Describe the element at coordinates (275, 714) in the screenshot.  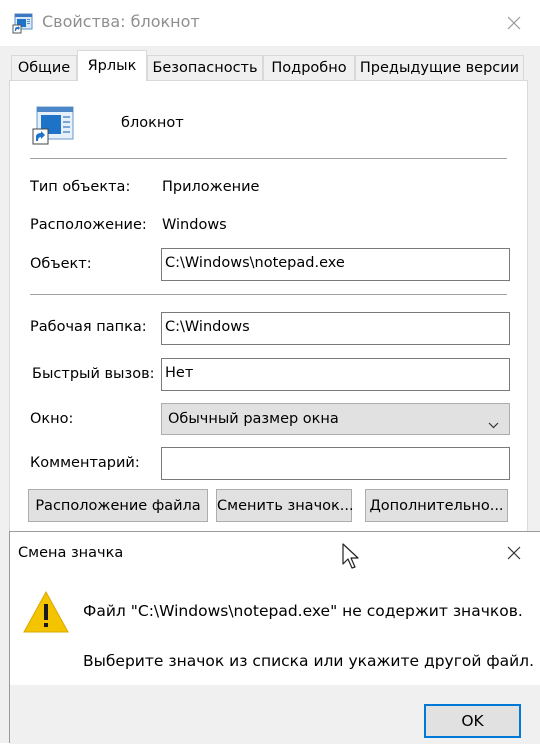
I see `dialog-footer: OK` at that location.